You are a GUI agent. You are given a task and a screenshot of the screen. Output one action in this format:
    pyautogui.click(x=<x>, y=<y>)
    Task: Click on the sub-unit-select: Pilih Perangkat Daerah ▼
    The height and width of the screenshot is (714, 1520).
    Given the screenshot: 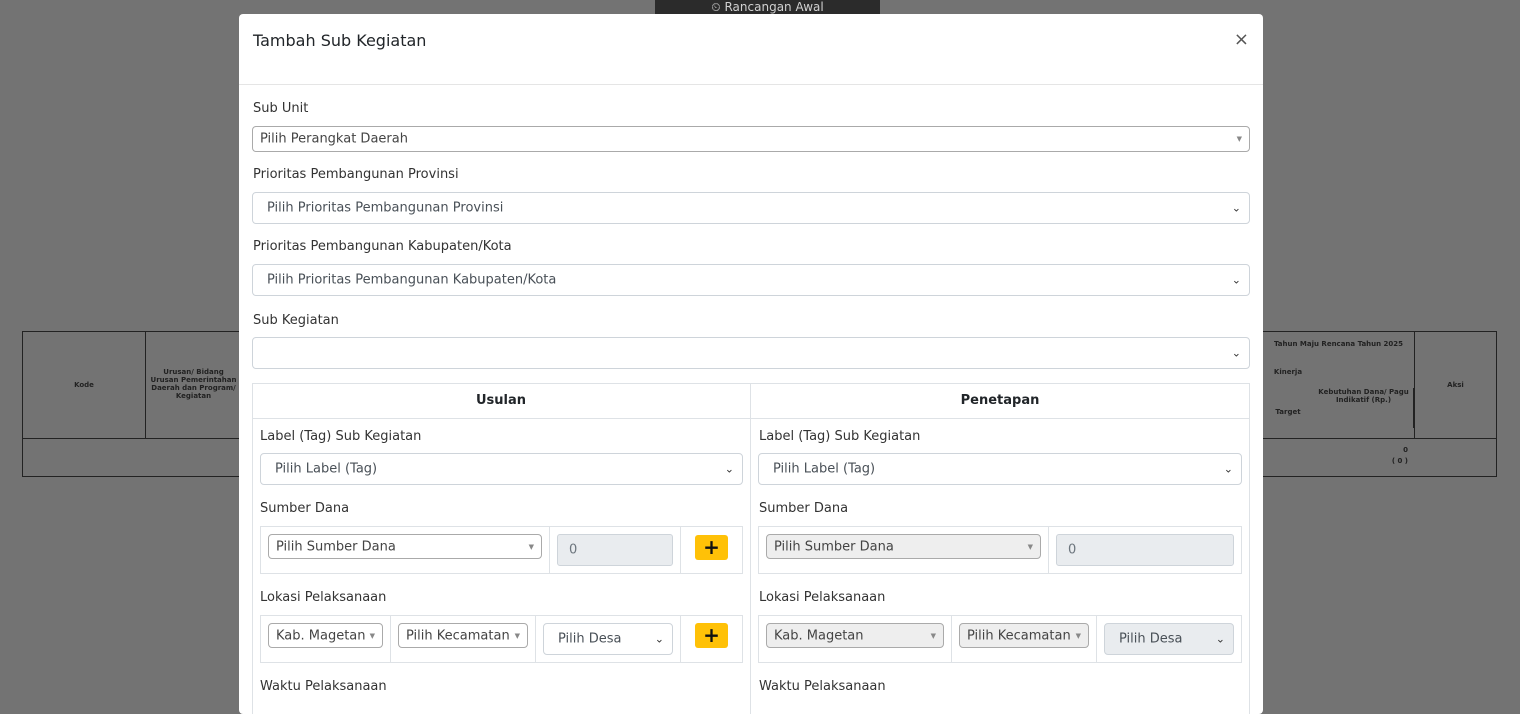 What is the action you would take?
    pyautogui.click(x=751, y=139)
    